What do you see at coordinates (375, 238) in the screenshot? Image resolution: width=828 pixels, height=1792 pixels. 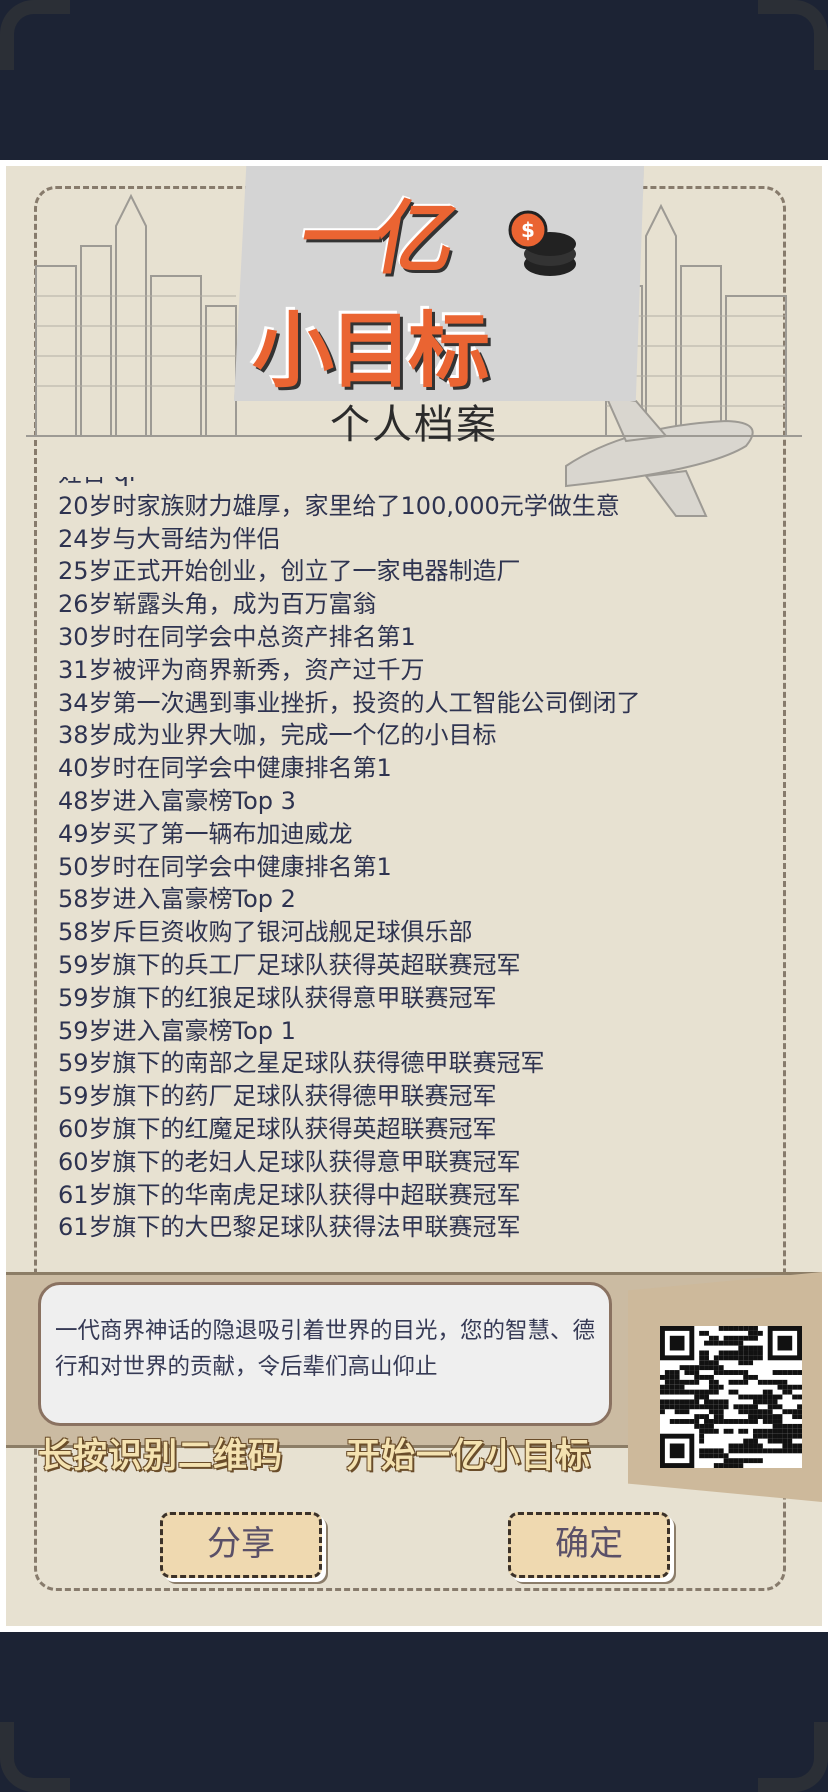 I see `logo-text-line1: 一亿` at bounding box center [375, 238].